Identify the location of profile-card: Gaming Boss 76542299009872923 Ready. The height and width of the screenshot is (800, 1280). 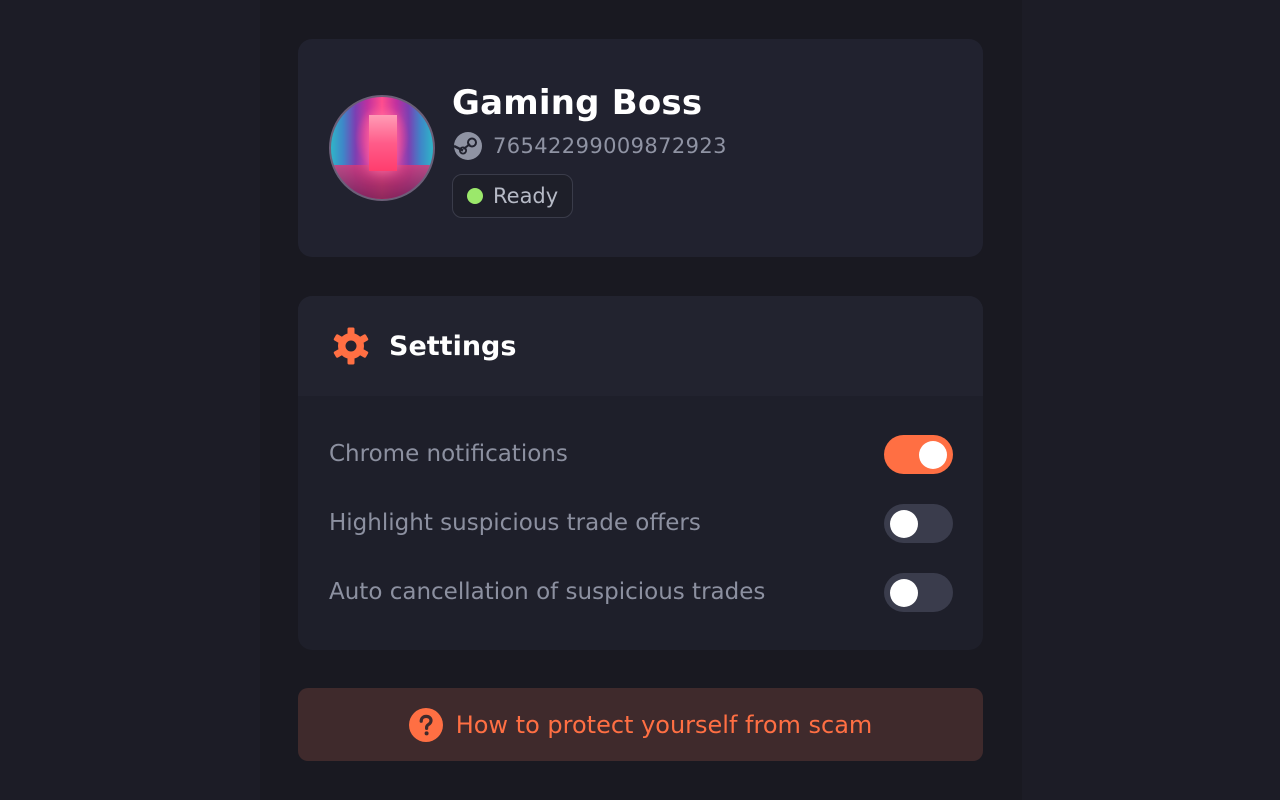
(640, 148).